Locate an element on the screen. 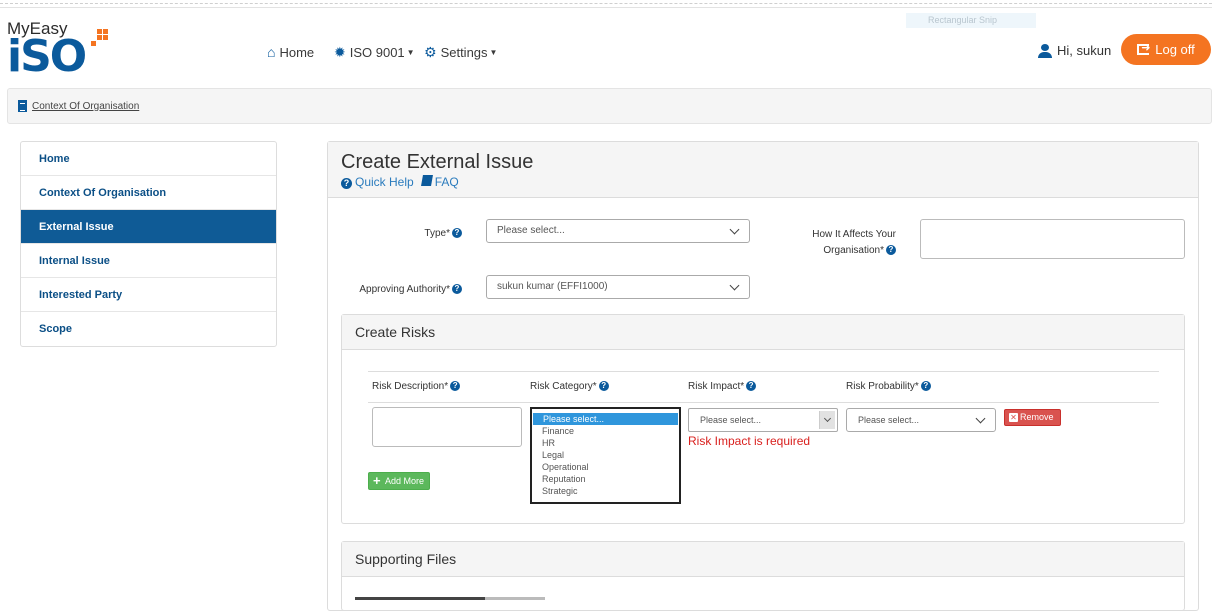 This screenshot has height=611, width=1212. logoff-button: Log off is located at coordinates (1166, 49).